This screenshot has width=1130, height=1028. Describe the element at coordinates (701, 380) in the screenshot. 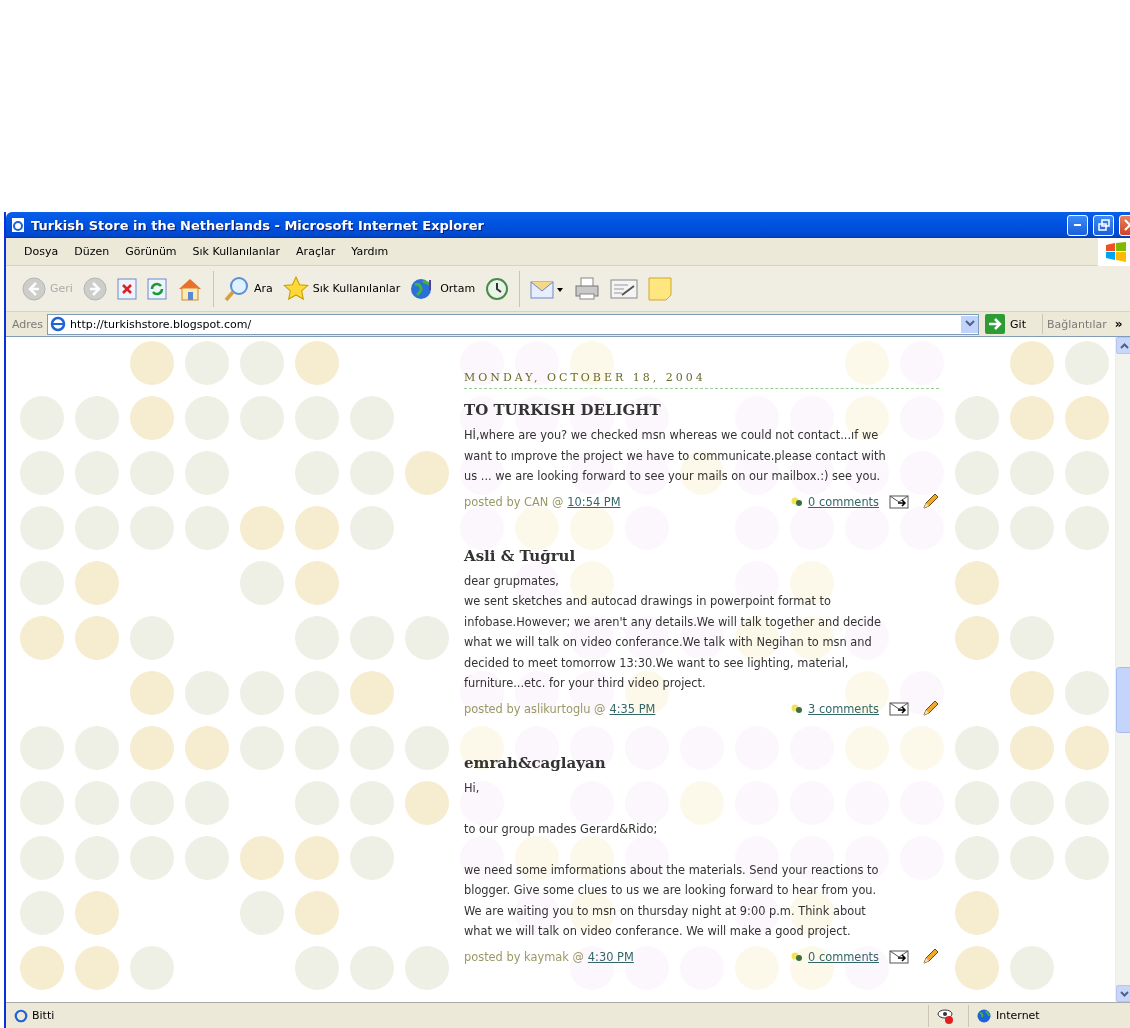

I see `date-header: MONDAY, OCTOBER 18, 2004` at that location.